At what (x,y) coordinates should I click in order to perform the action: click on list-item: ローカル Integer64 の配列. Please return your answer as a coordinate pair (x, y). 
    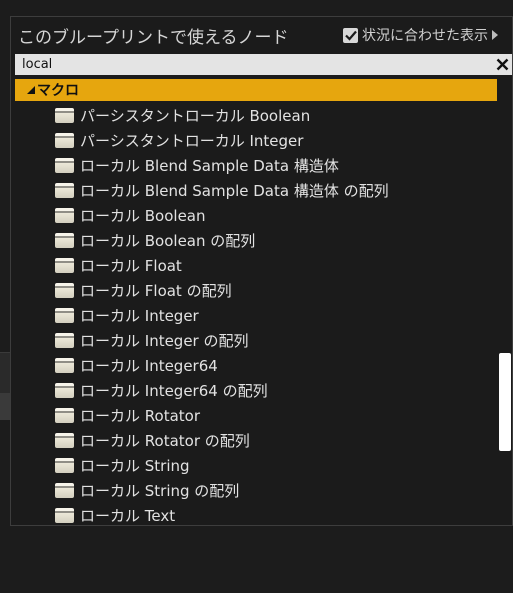
    Looking at the image, I should click on (275, 390).